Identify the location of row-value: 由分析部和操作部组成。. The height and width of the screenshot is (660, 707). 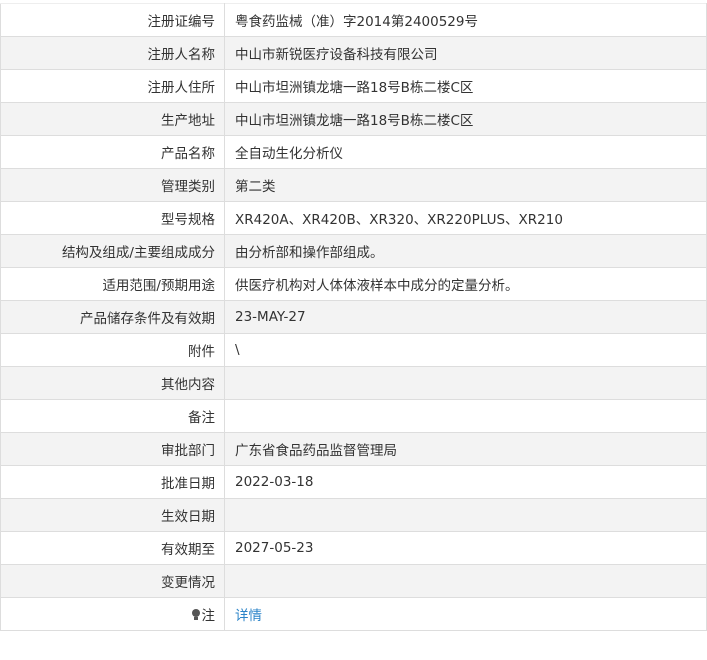
(465, 251).